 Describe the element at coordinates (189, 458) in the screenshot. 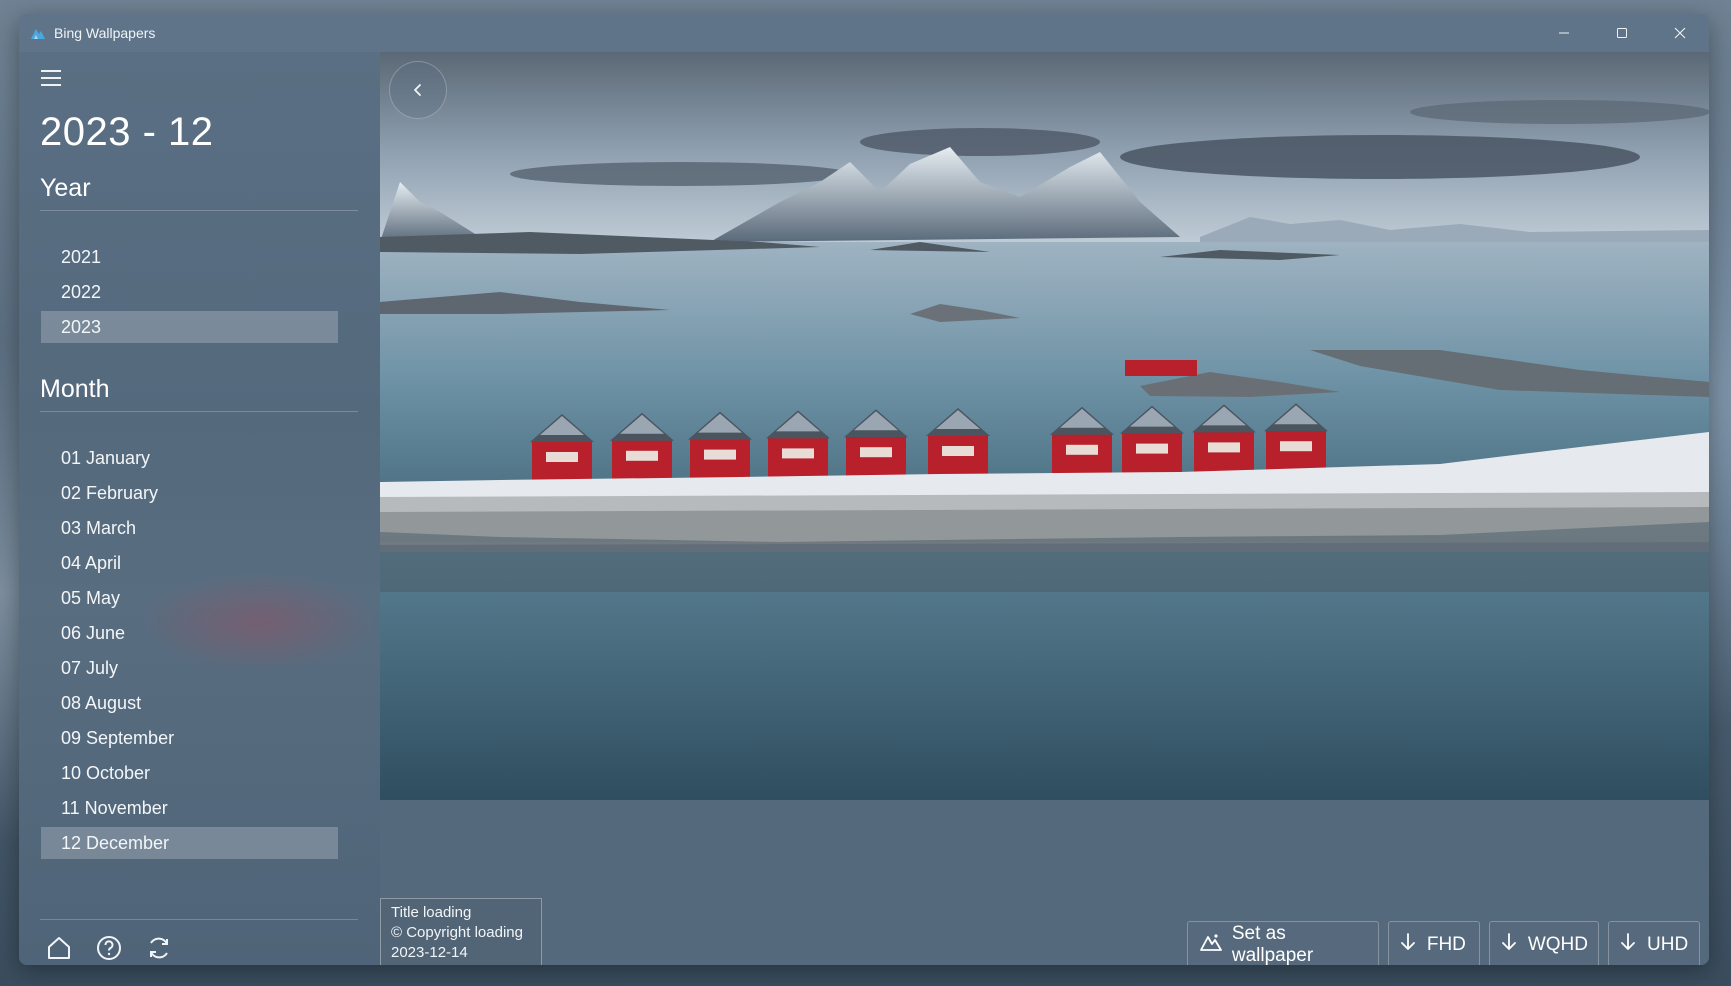

I see `month-item-01-january: 01 January` at that location.